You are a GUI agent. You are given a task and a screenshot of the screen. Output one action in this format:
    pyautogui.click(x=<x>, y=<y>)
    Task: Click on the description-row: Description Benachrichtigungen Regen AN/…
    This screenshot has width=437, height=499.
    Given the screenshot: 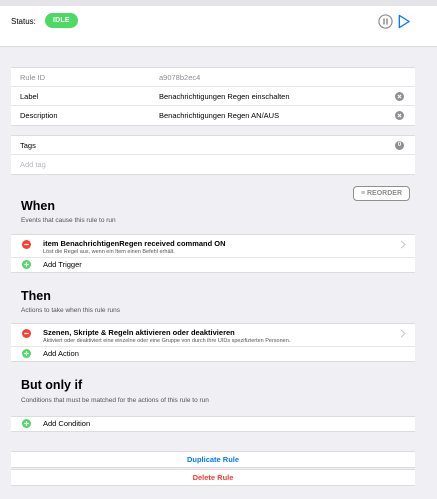 What is the action you would take?
    pyautogui.click(x=213, y=115)
    